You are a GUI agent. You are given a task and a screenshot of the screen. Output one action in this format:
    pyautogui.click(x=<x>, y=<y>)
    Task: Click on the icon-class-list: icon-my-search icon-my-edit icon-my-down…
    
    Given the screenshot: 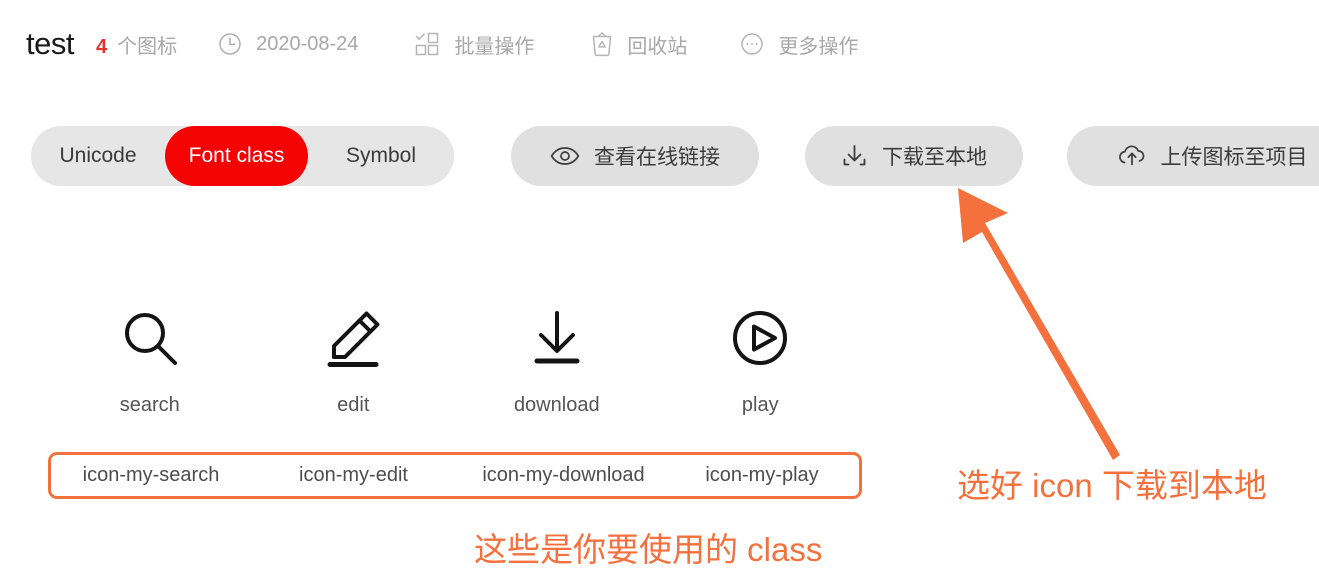 What is the action you would take?
    pyautogui.click(x=455, y=475)
    